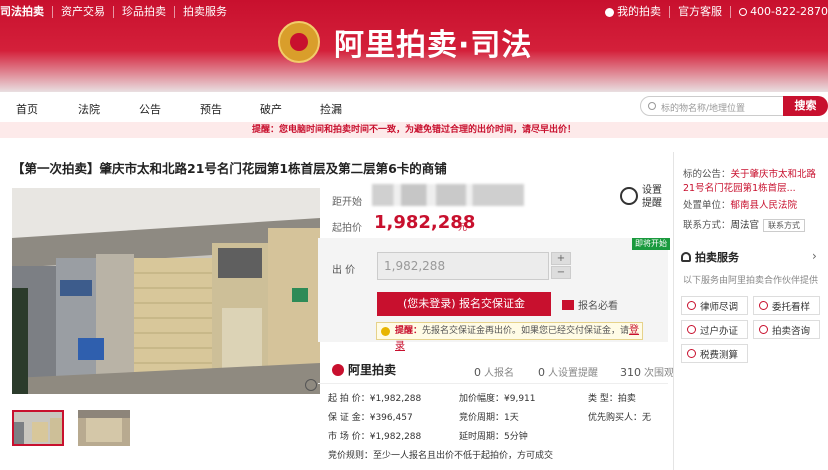  What do you see at coordinates (385, 331) in the screenshot?
I see `bulb-icon` at bounding box center [385, 331].